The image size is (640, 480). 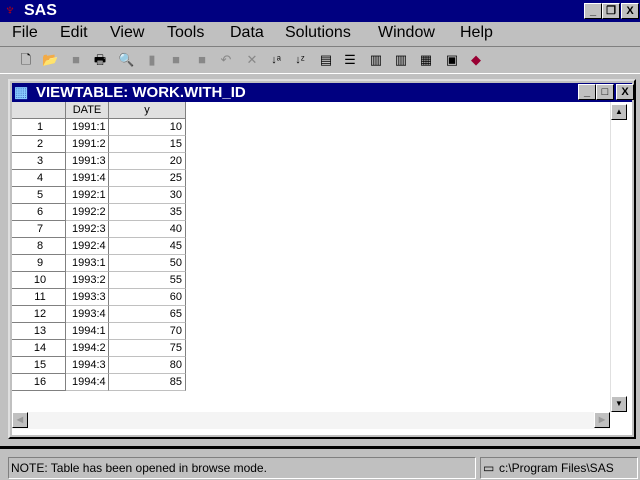 I want to click on y-cell: 15, so click(x=147, y=144).